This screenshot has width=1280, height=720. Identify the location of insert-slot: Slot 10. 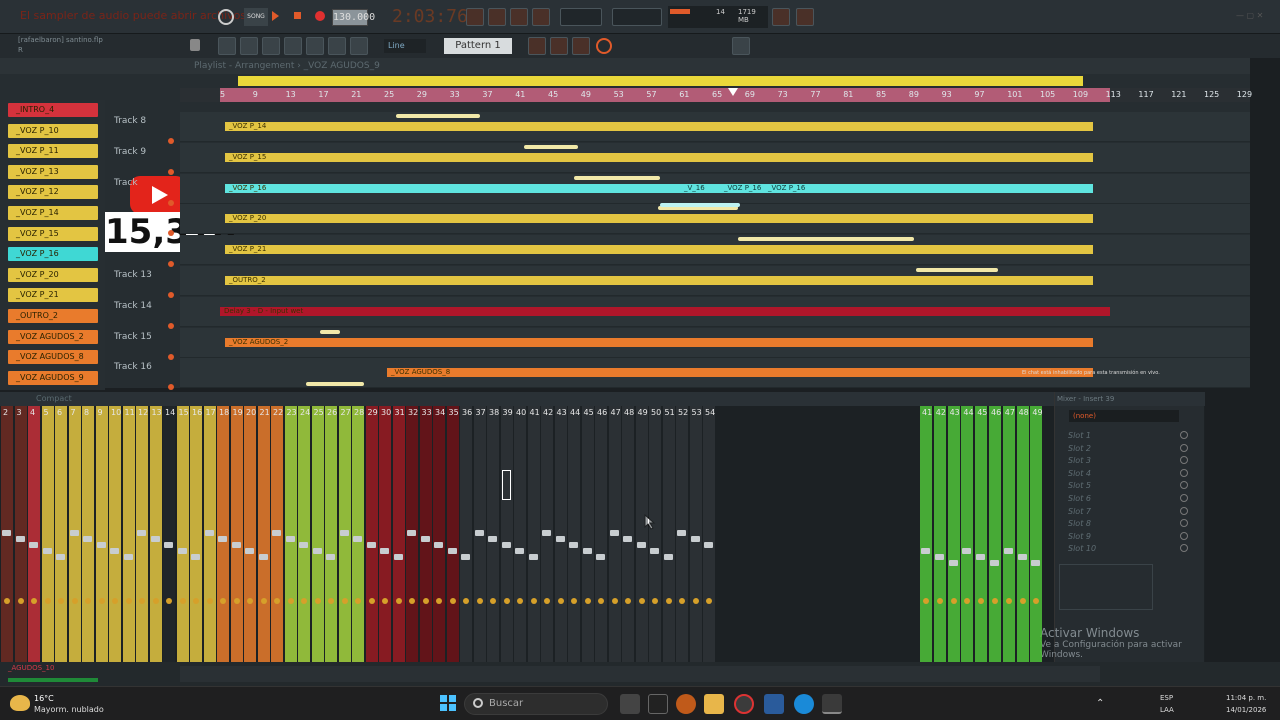
(1082, 548).